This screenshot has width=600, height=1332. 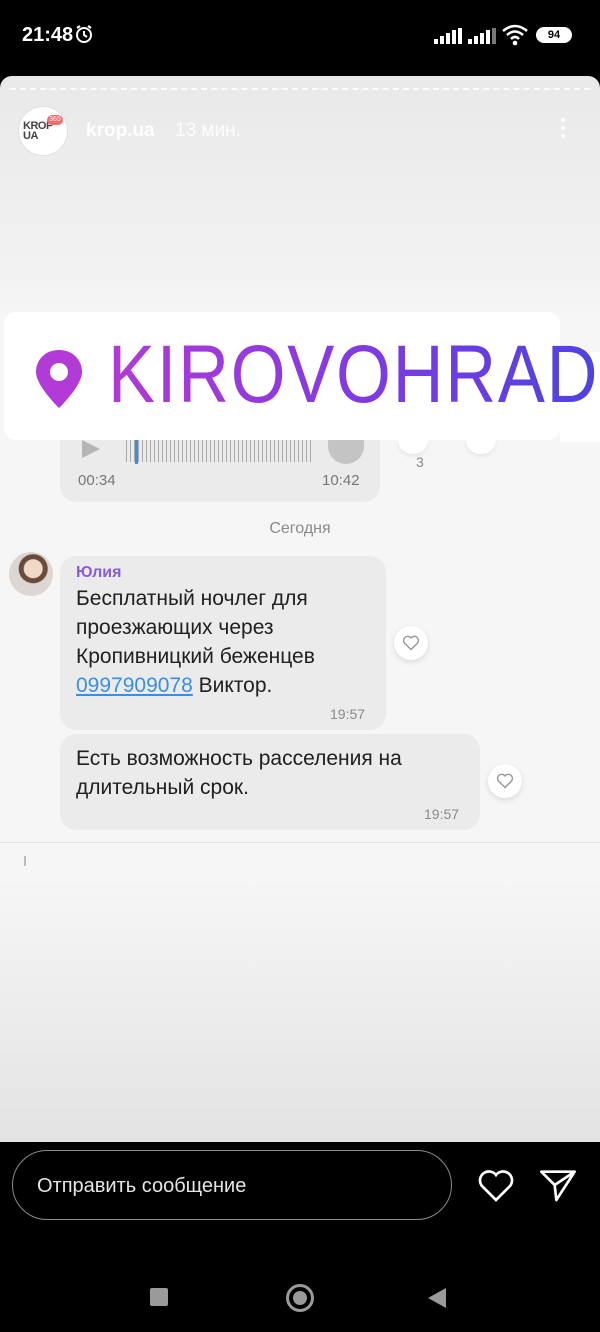 I want to click on recent-apps-icon, so click(x=159, y=1297).